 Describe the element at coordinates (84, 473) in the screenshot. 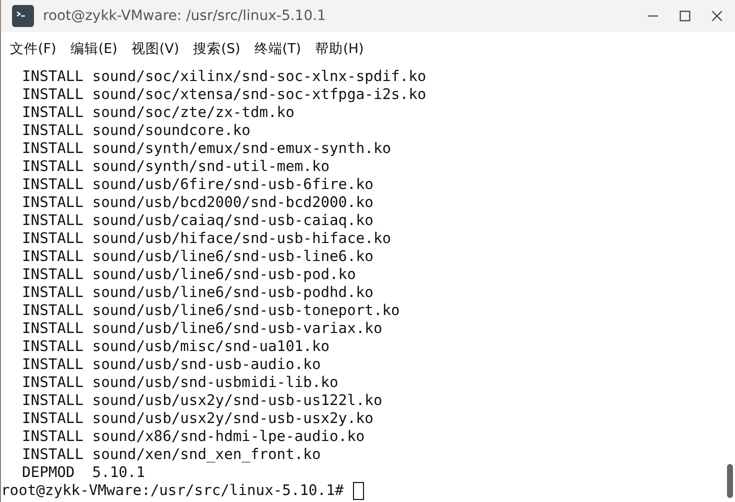

I see `terminal-line: DEPMOD 5.10.1` at that location.